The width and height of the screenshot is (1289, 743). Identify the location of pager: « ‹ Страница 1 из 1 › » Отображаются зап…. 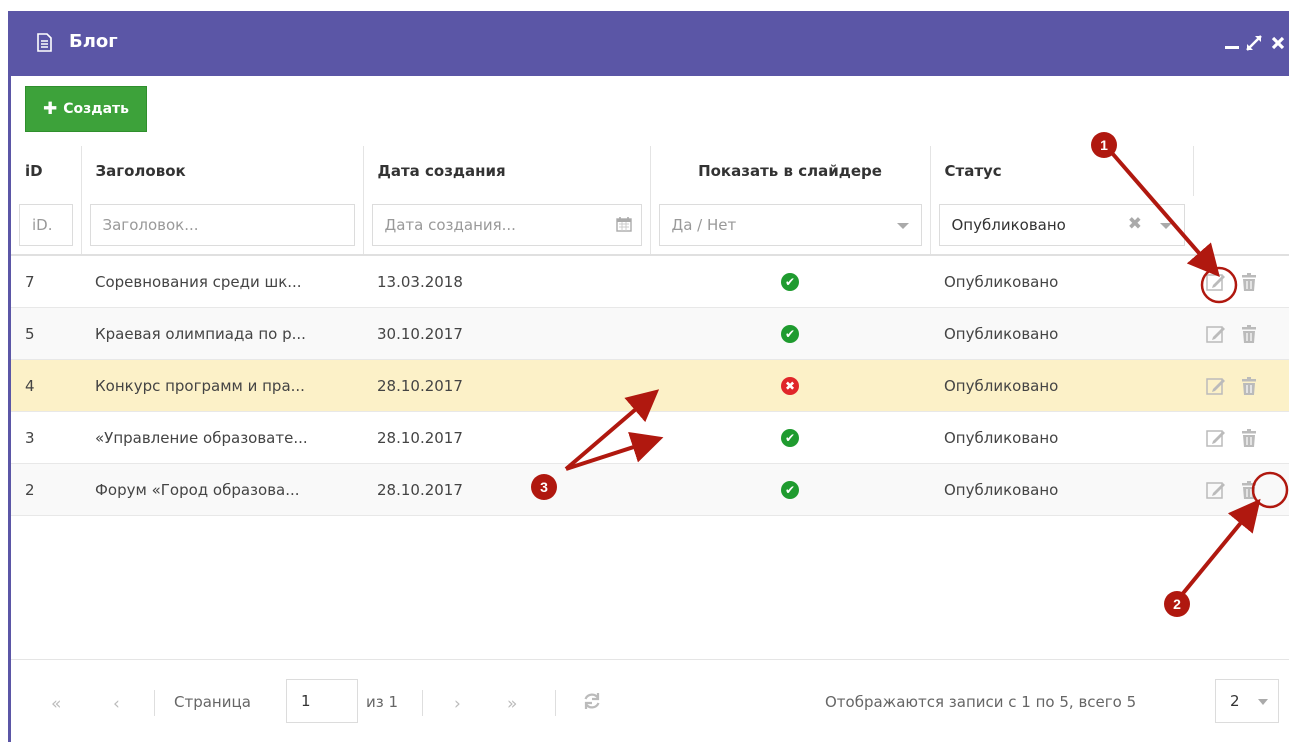
(650, 701).